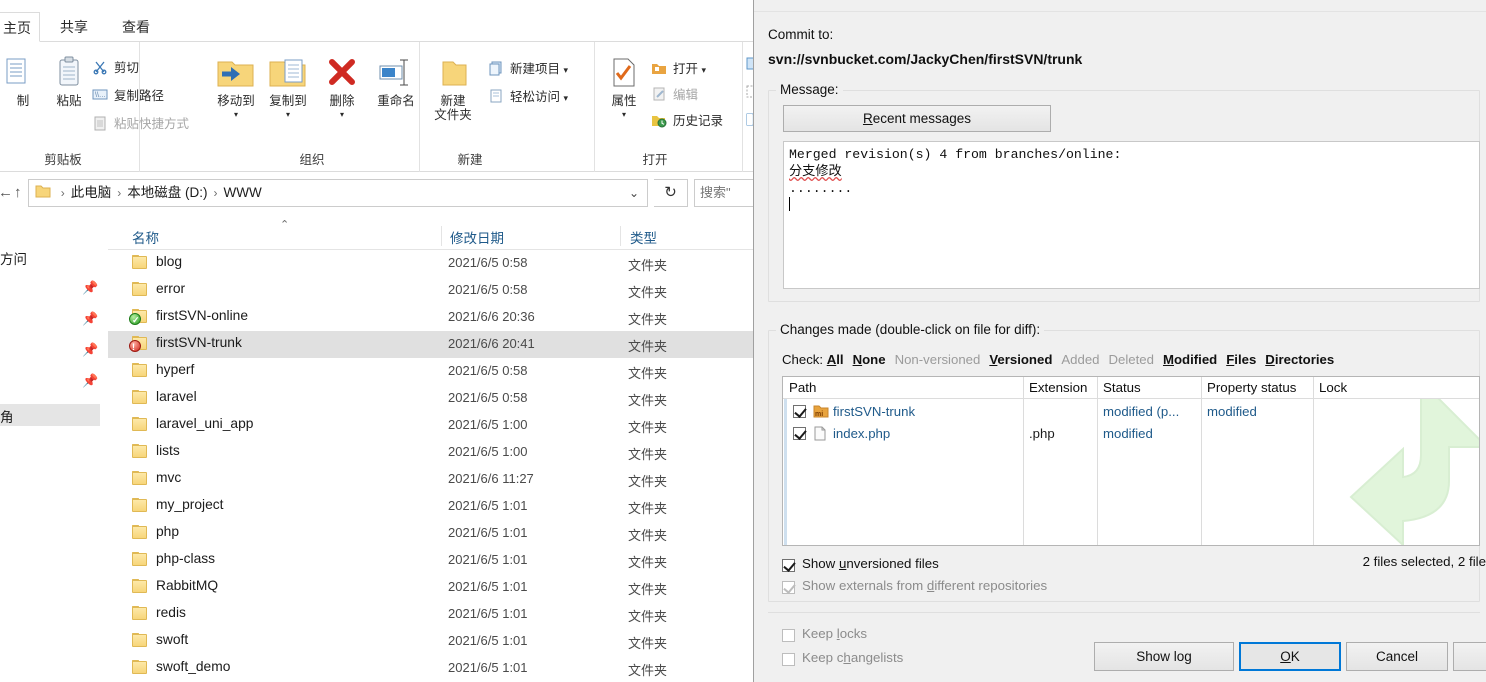 Image resolution: width=1486 pixels, height=682 pixels. I want to click on ok-label: OK, so click(1290, 656).